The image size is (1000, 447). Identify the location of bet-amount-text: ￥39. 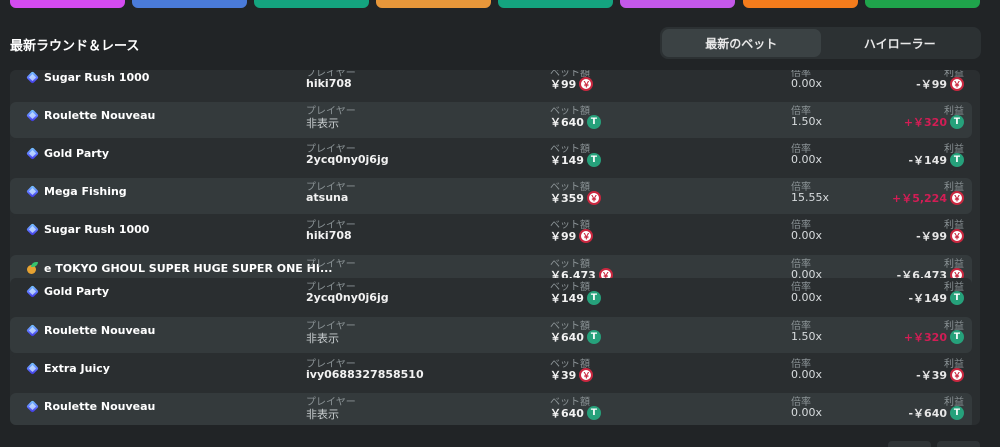
(563, 375).